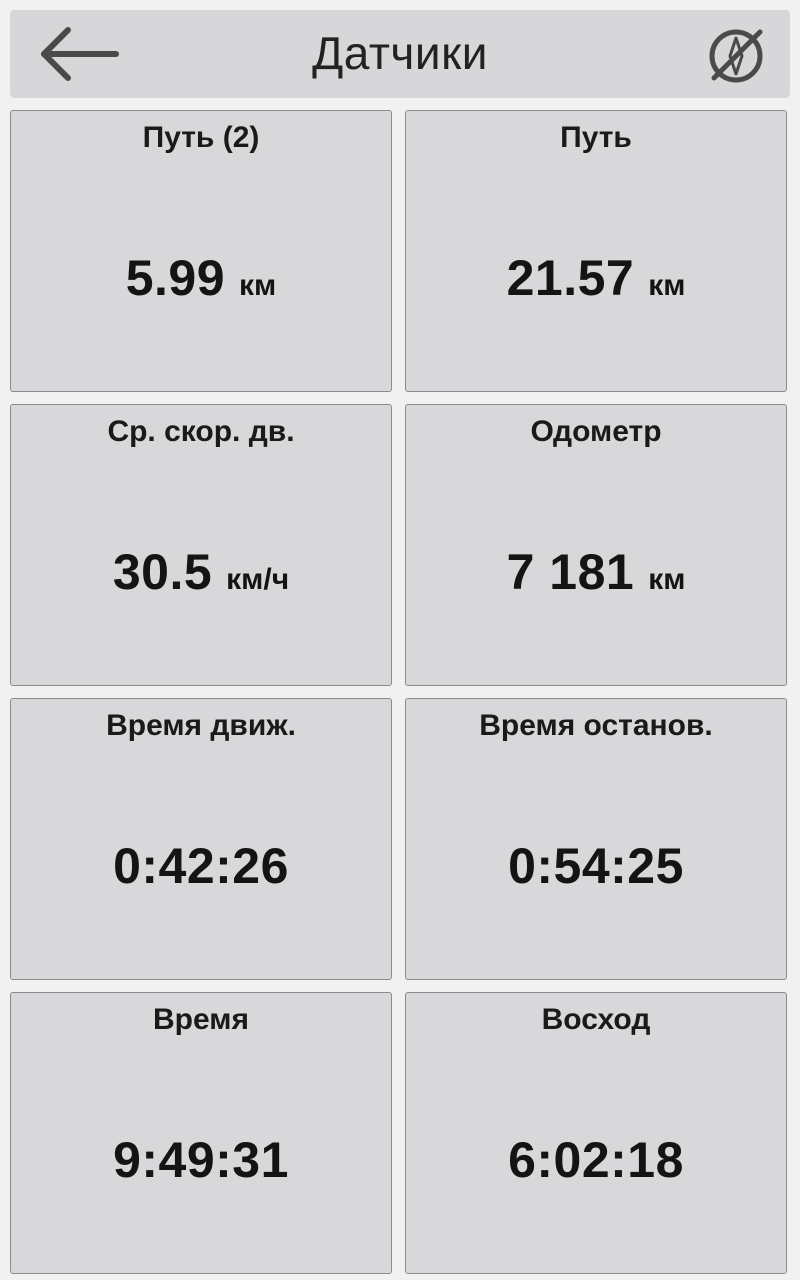  What do you see at coordinates (570, 278) in the screenshot?
I see `sensor-value: 21.57` at bounding box center [570, 278].